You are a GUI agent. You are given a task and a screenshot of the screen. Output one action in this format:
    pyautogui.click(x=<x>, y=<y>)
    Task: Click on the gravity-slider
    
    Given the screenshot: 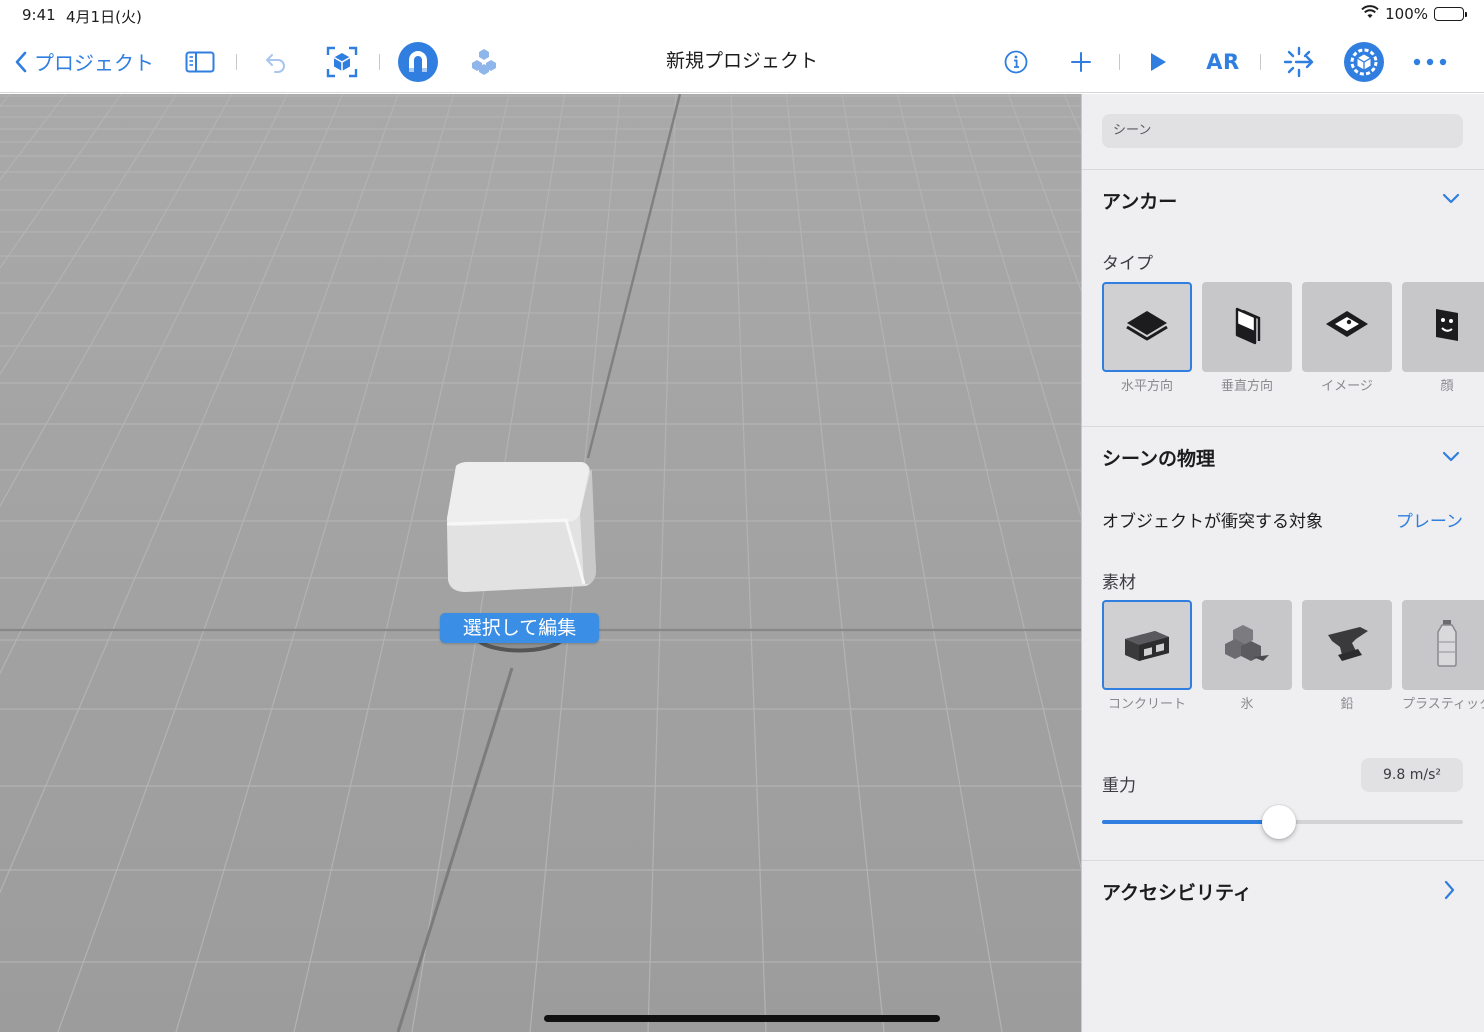 What is the action you would take?
    pyautogui.click(x=1282, y=822)
    